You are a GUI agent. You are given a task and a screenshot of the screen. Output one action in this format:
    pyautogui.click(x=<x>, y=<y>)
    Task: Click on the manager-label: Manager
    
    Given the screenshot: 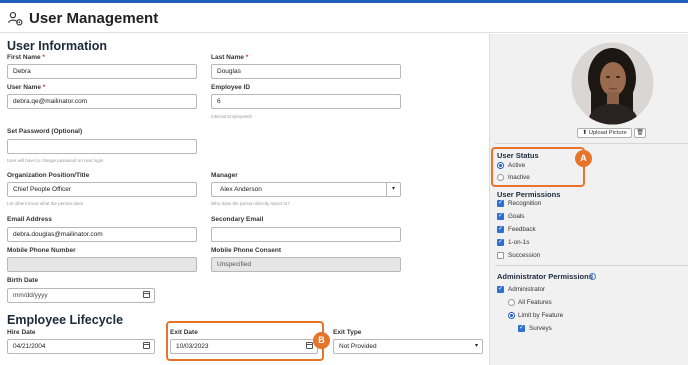 What is the action you would take?
    pyautogui.click(x=224, y=175)
    